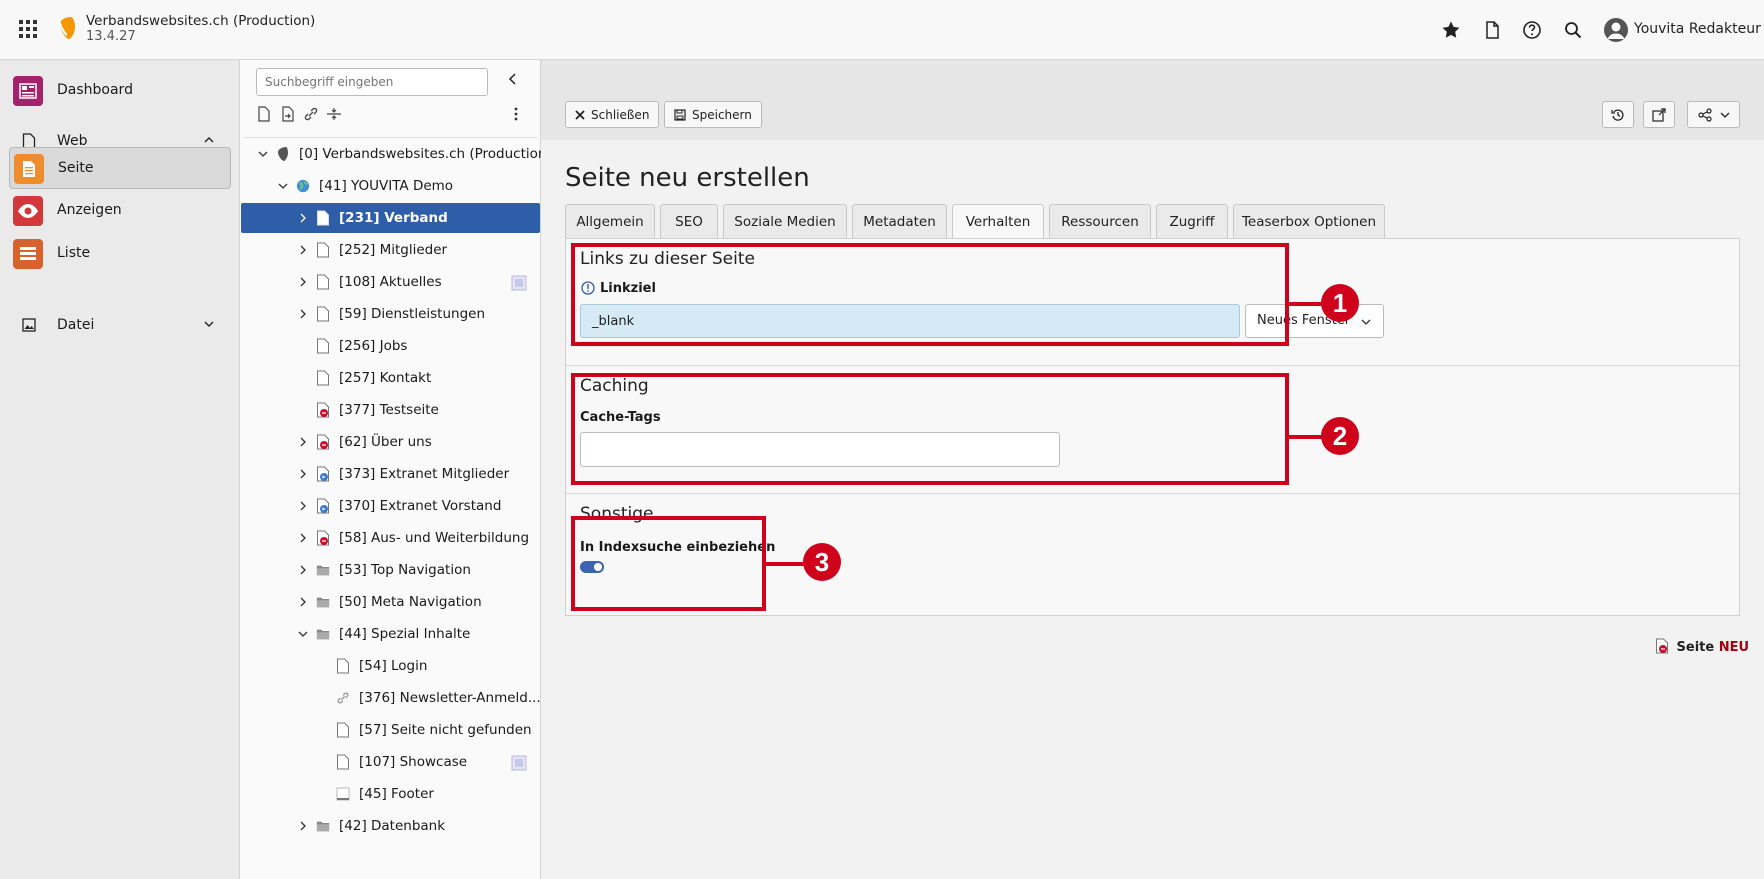 The width and height of the screenshot is (1764, 879). I want to click on tab-metadaten: Metadaten, so click(899, 221).